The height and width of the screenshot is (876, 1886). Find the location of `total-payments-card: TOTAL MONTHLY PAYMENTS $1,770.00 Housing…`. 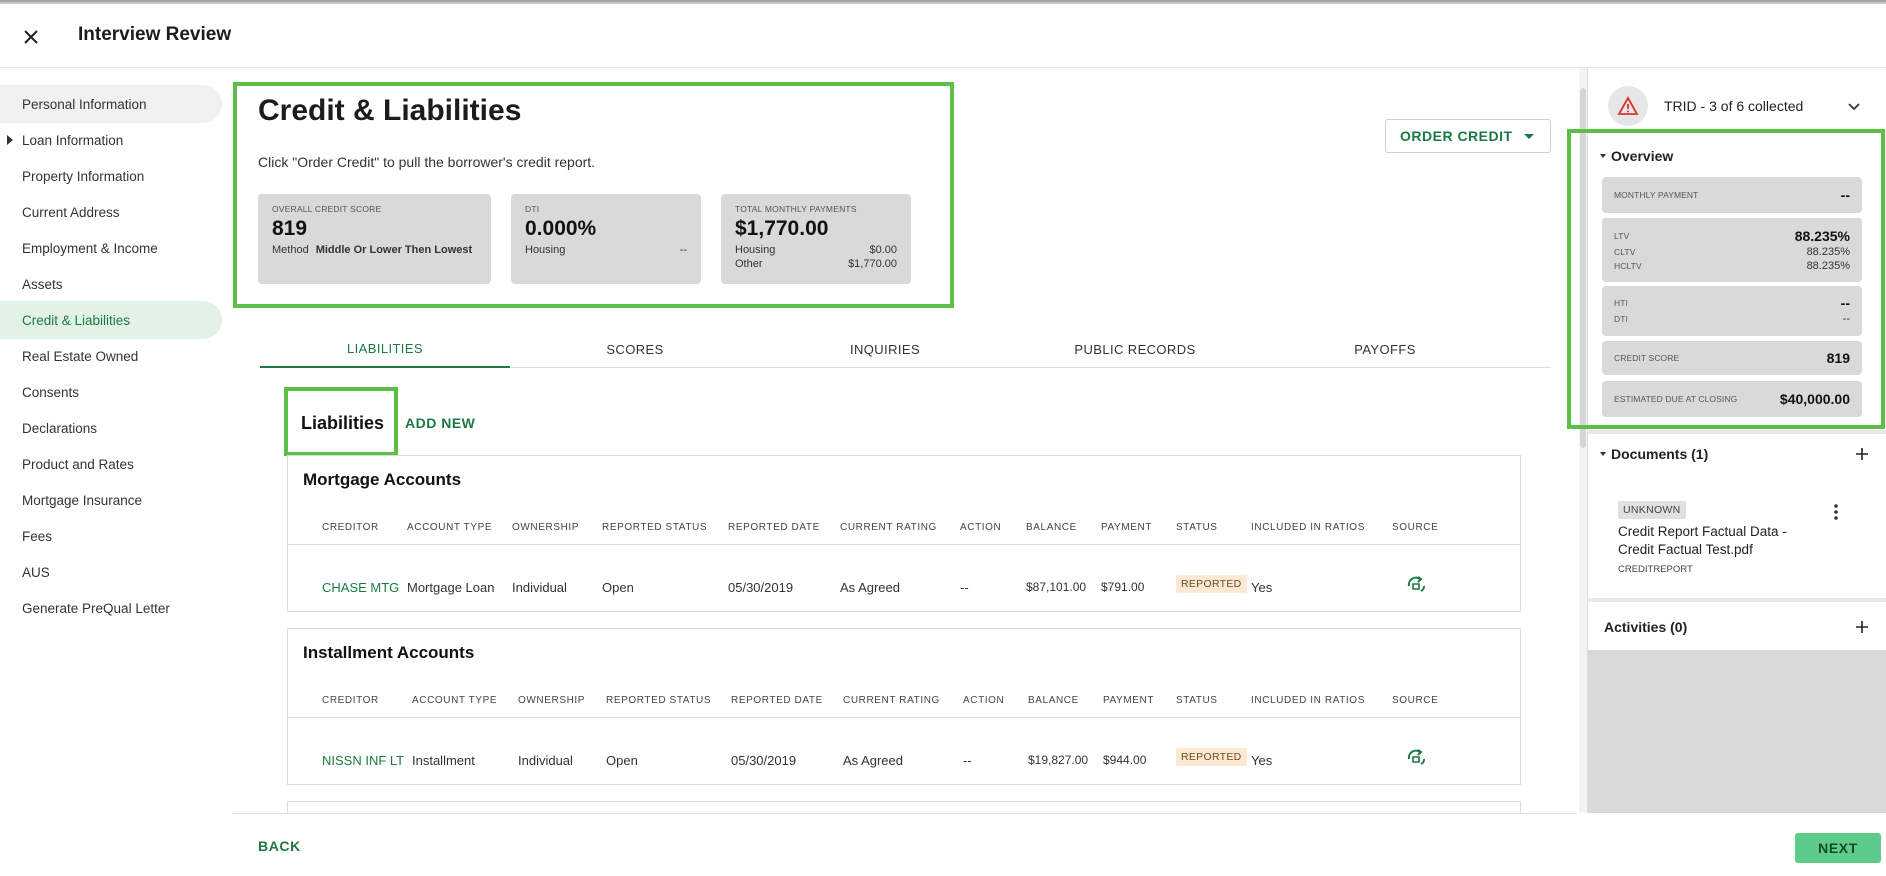

total-payments-card: TOTAL MONTHLY PAYMENTS $1,770.00 Housing… is located at coordinates (816, 239).